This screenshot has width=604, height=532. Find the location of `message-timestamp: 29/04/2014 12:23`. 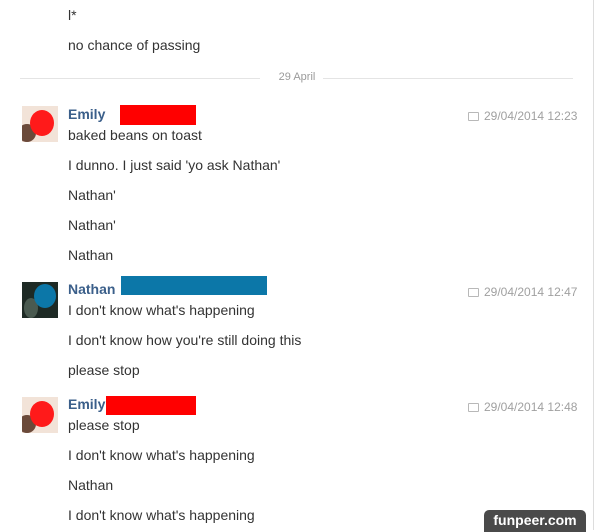

message-timestamp: 29/04/2014 12:23 is located at coordinates (522, 116).